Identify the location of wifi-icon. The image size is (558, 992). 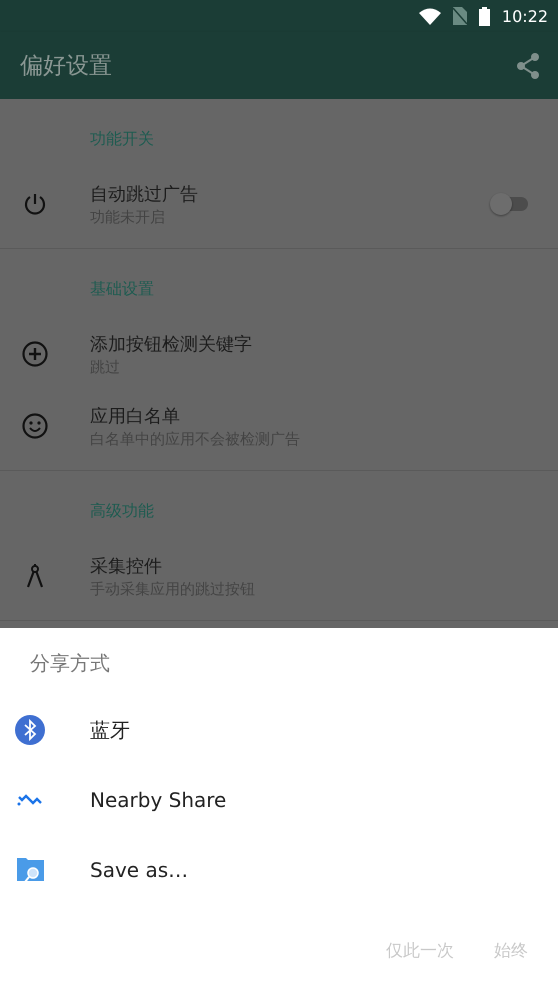
(429, 16).